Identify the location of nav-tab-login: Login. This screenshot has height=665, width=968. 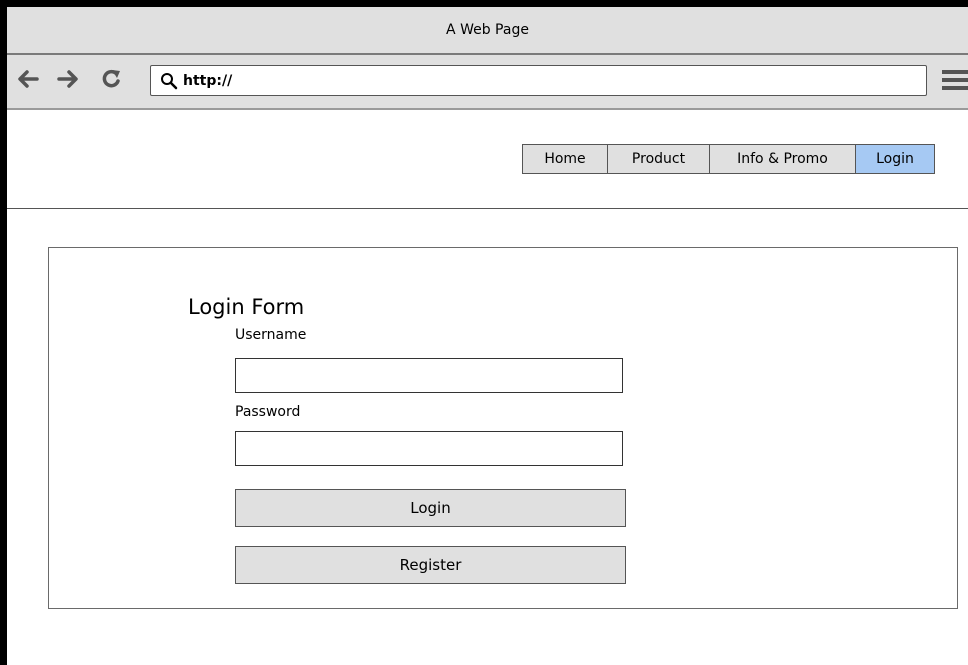
(894, 159).